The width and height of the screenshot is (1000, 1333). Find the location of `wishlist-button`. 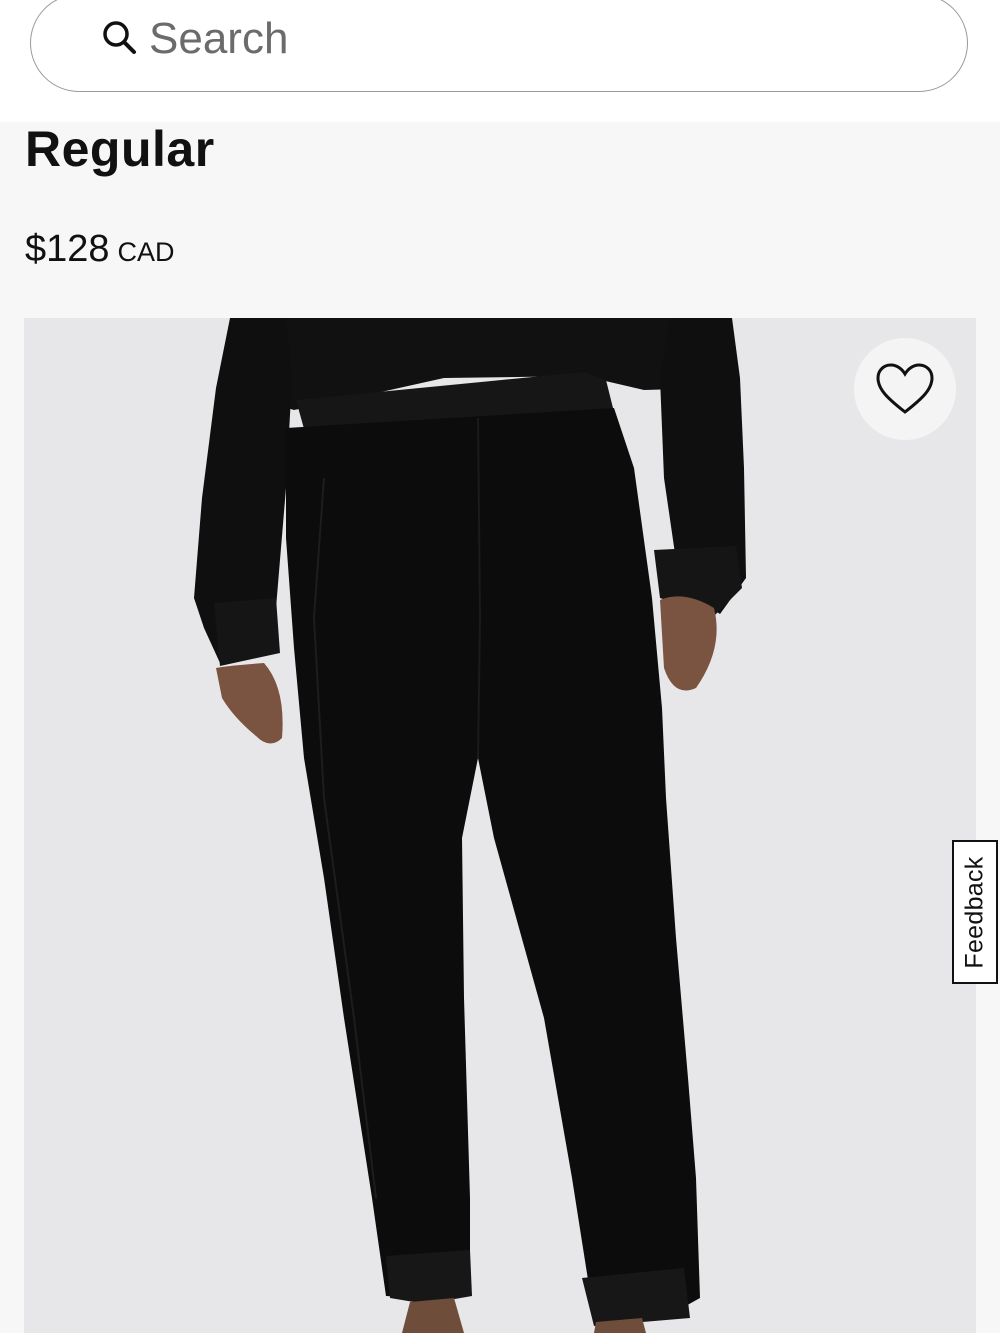

wishlist-button is located at coordinates (905, 389).